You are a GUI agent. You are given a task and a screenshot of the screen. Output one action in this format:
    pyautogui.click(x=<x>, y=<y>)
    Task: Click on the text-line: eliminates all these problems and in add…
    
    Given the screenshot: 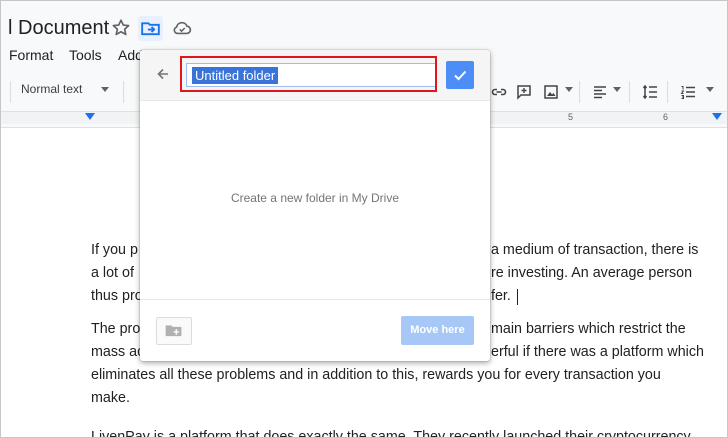 What is the action you would take?
    pyautogui.click(x=376, y=375)
    